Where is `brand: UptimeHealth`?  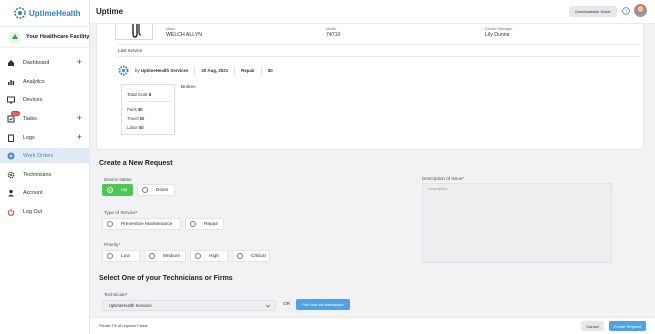
brand: UptimeHealth is located at coordinates (47, 13).